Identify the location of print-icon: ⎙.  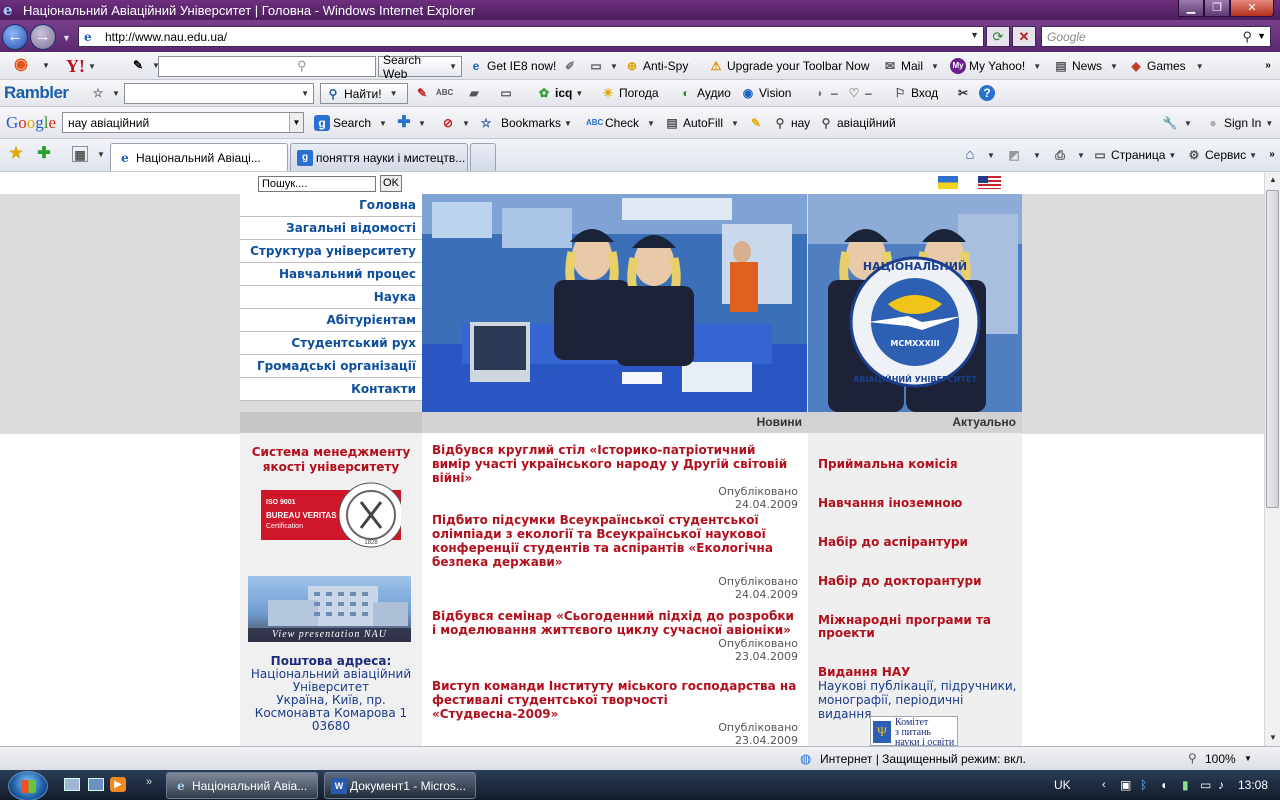
(1060, 155).